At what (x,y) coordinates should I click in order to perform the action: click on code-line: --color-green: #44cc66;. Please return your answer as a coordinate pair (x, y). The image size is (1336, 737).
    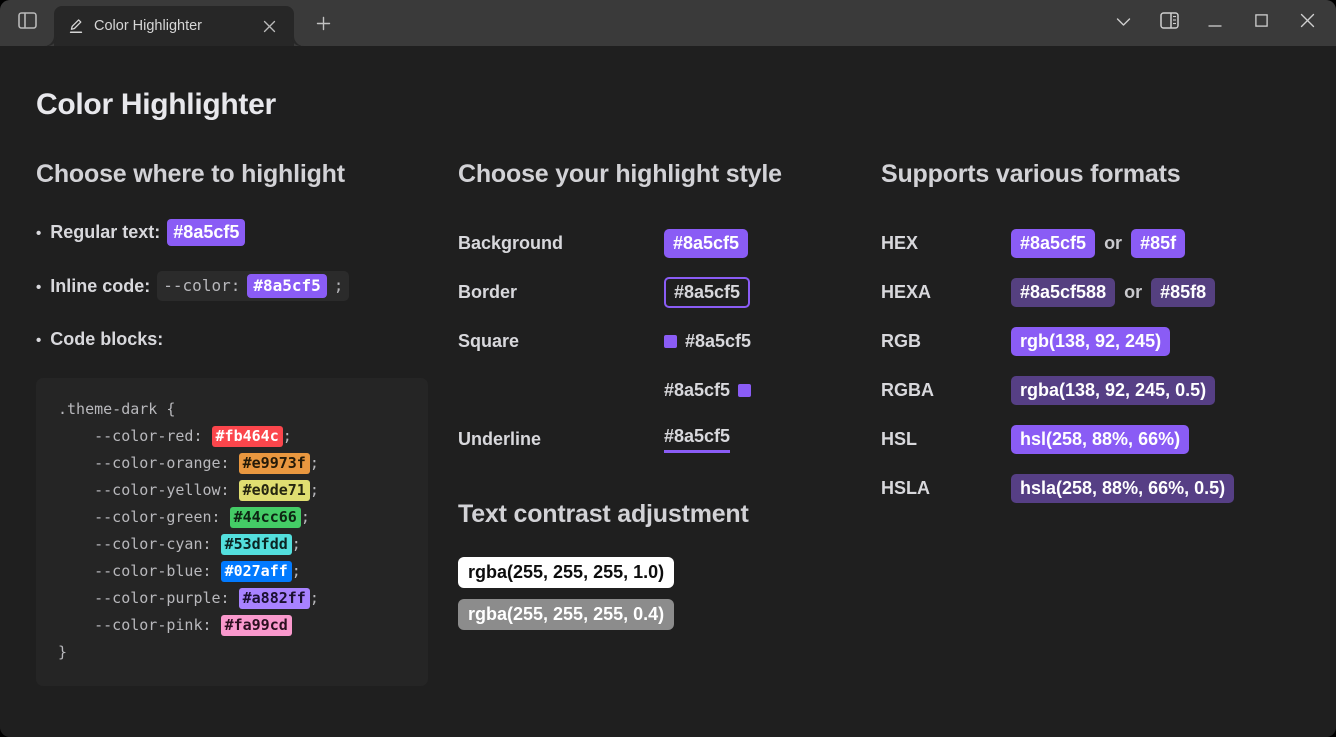
    Looking at the image, I should click on (232, 517).